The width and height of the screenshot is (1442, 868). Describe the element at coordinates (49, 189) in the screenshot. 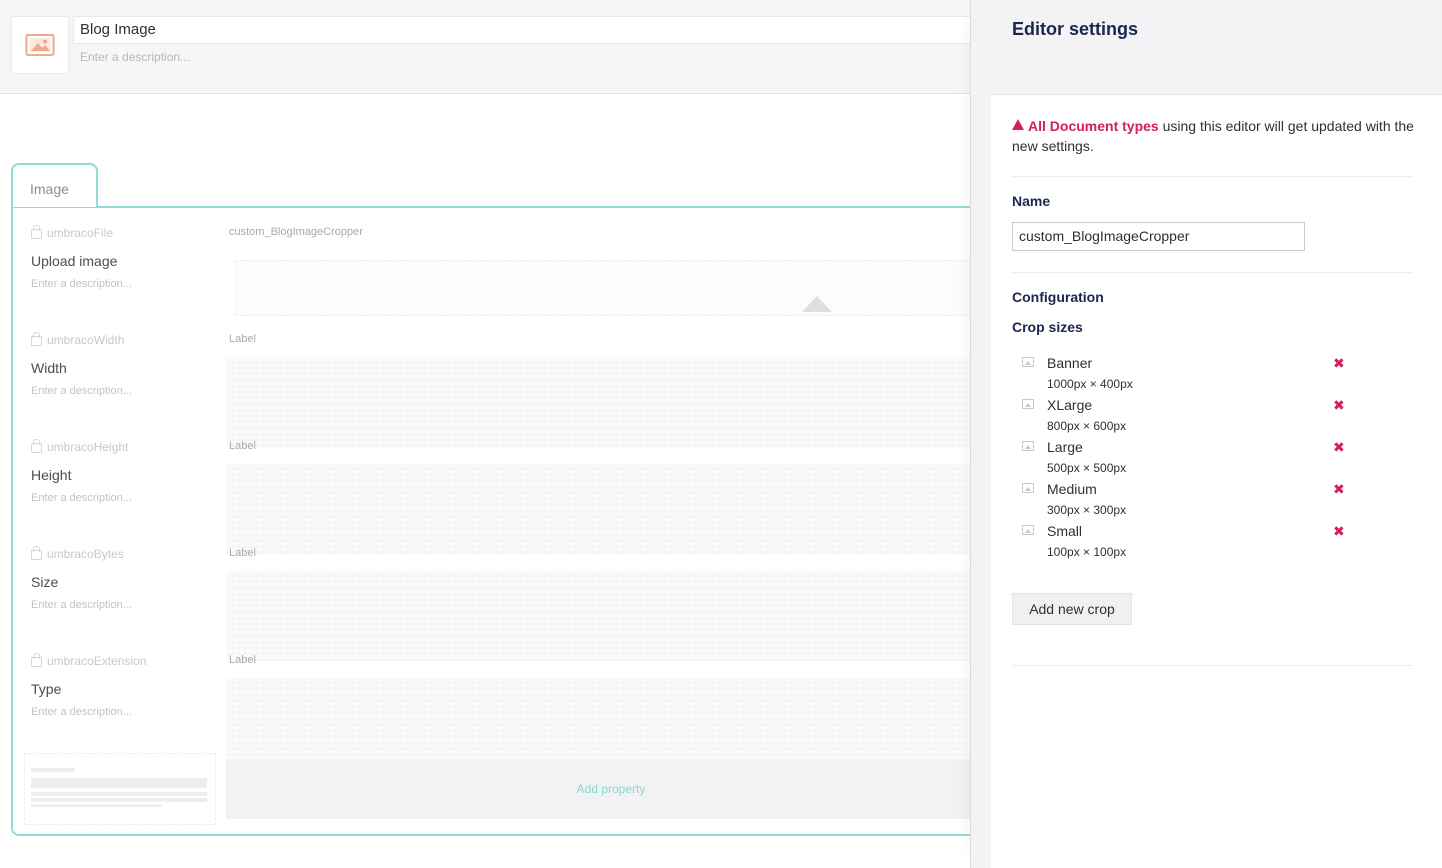

I see `tab-label: Image` at that location.